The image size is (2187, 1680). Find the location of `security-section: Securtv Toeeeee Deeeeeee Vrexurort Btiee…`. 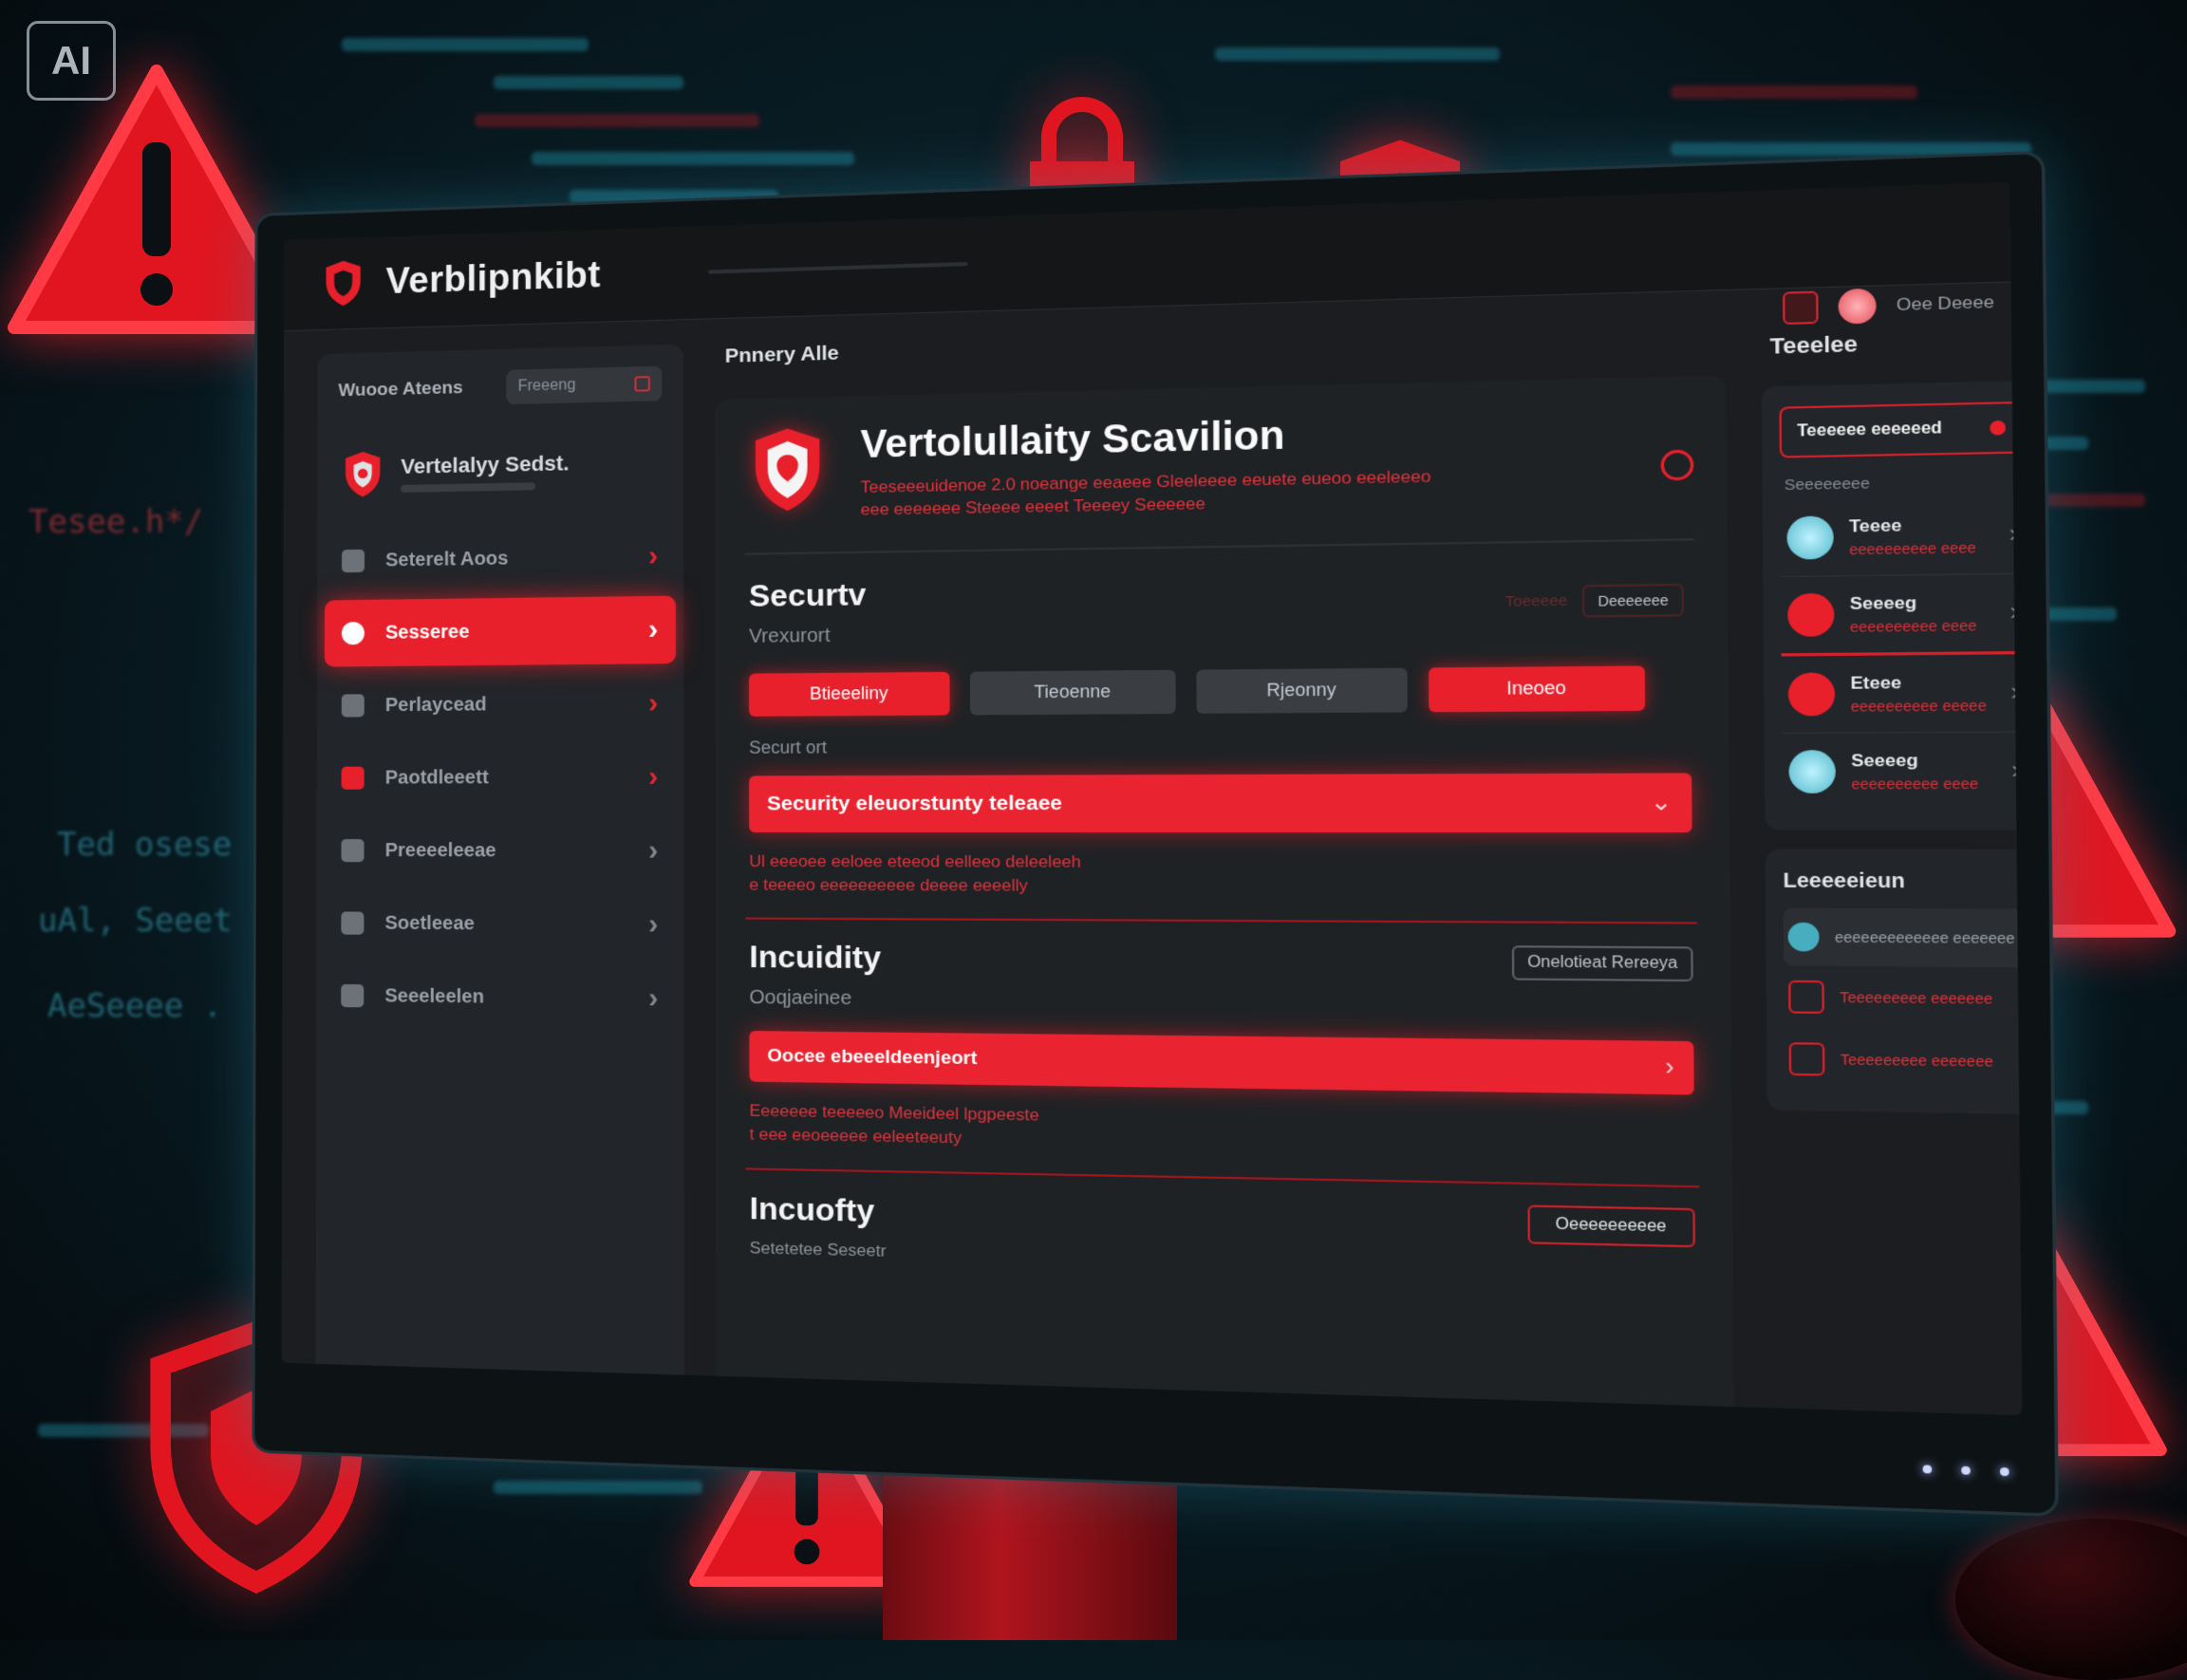

security-section: Securtv Toeeeee Deeeeeee Vrexurort Btiee… is located at coordinates (1222, 732).